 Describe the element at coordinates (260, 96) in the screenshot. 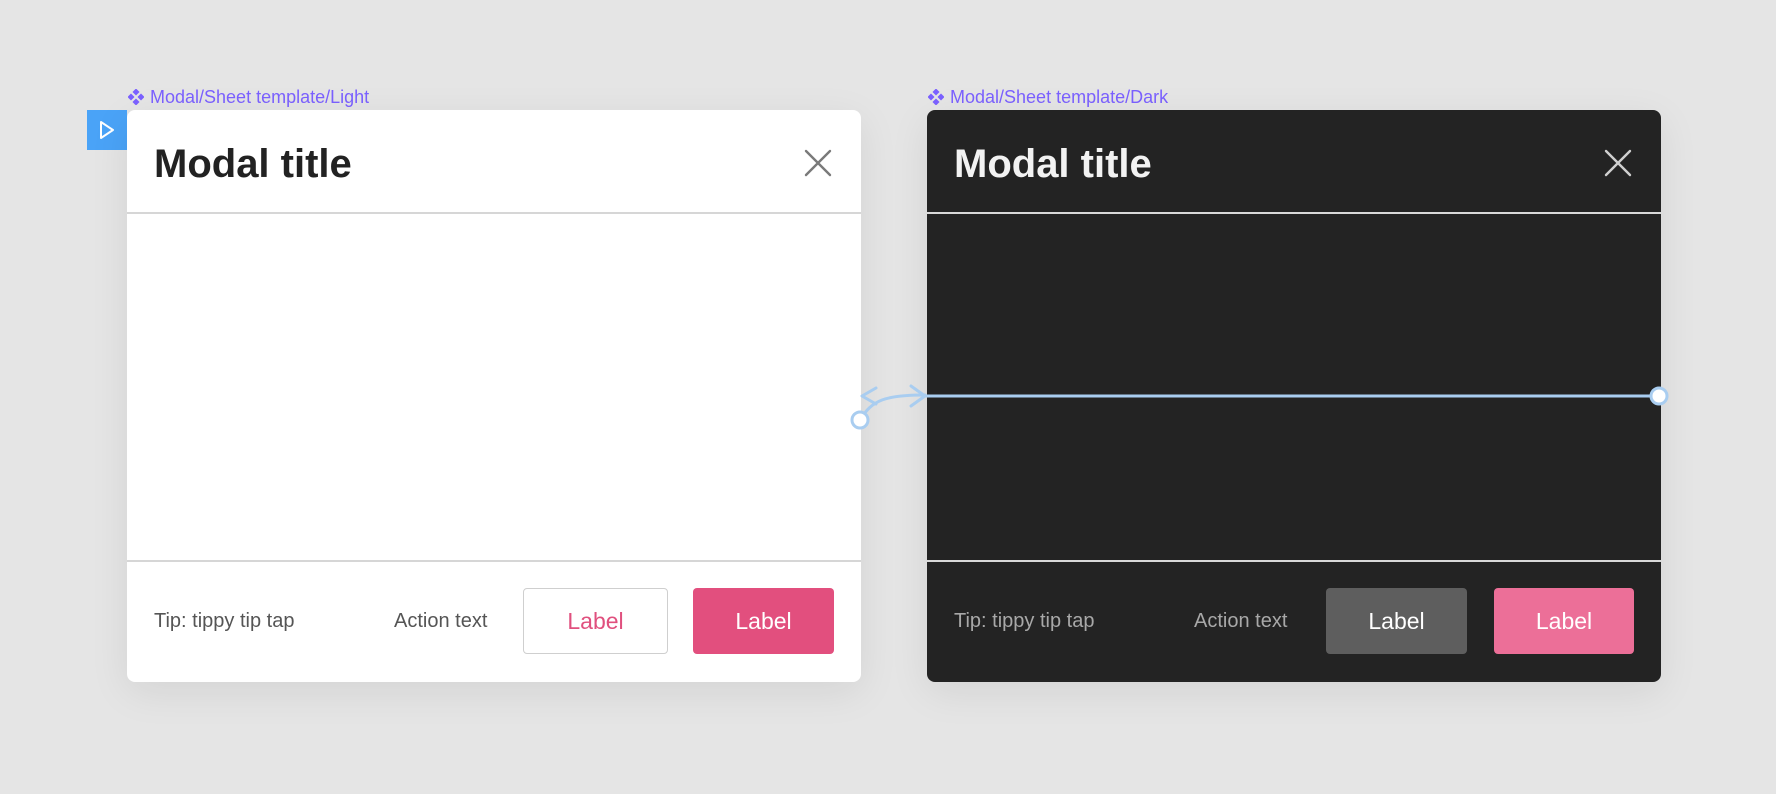

I see `component-label-text: Modal/Sheet template/Light` at that location.